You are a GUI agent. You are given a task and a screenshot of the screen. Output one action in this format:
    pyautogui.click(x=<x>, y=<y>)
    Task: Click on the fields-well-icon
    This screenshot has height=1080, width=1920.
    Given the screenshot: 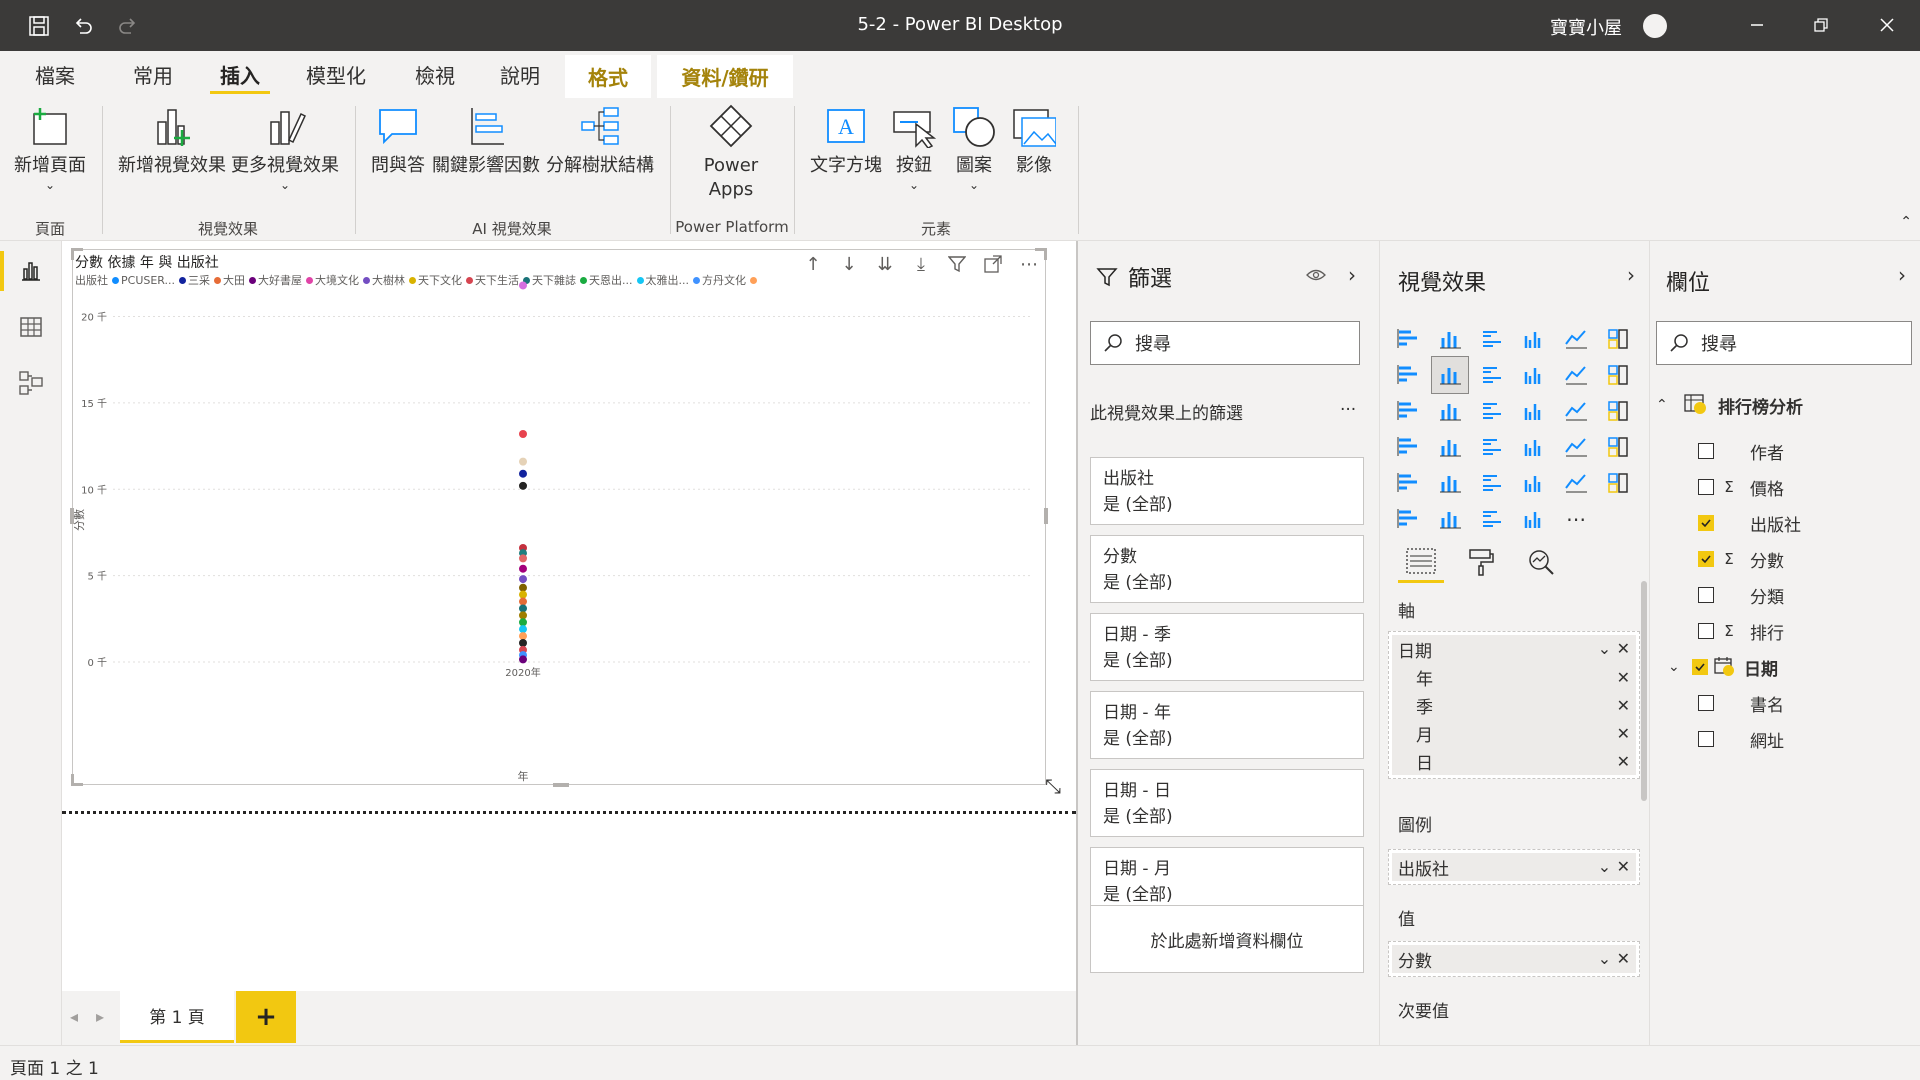 What is the action you would take?
    pyautogui.click(x=1421, y=562)
    